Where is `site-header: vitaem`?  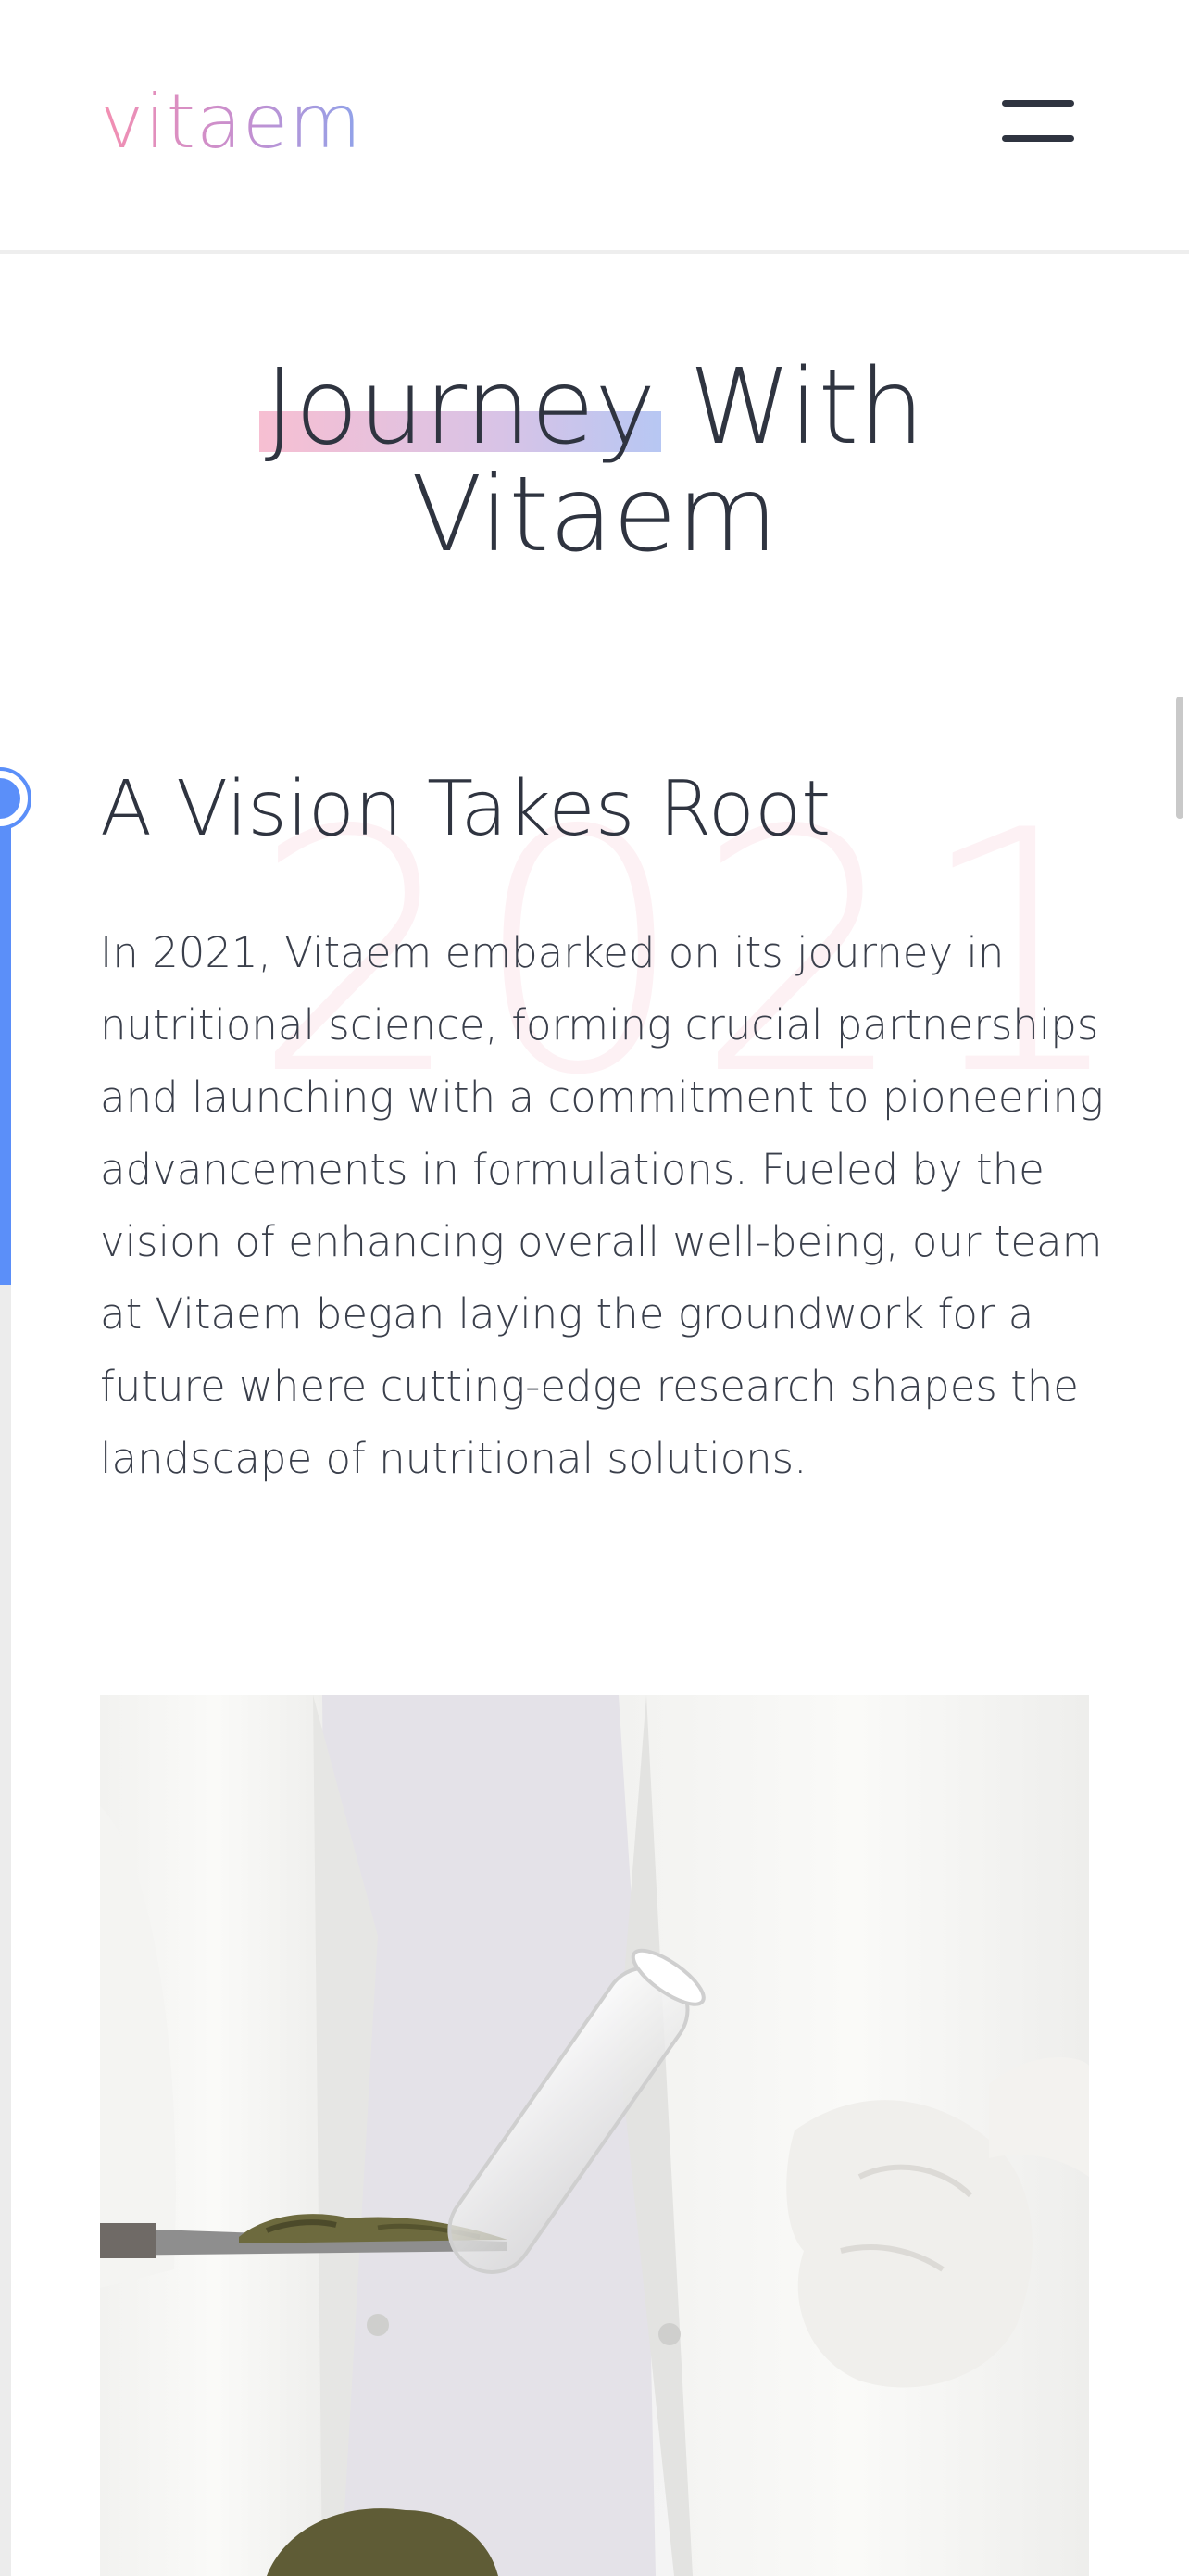
site-header: vitaem is located at coordinates (594, 127).